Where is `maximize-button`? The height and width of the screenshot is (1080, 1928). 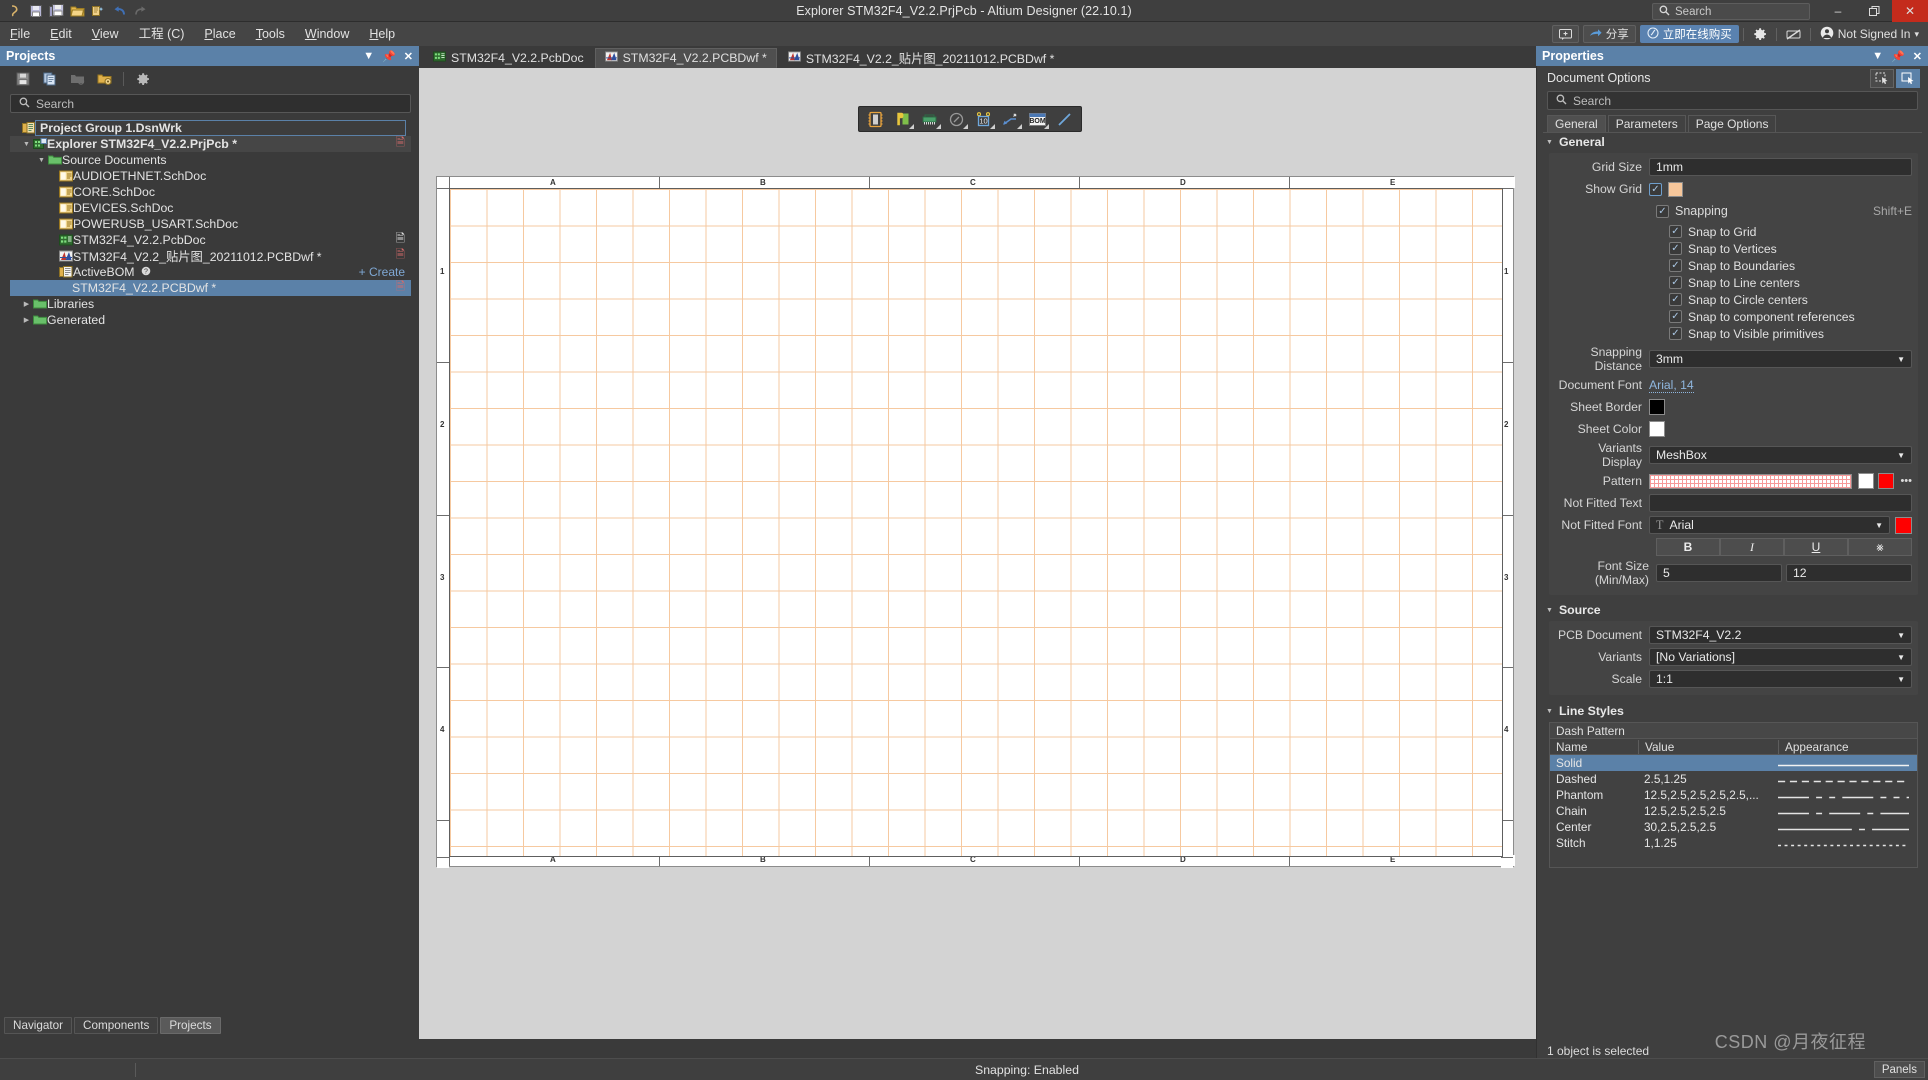 maximize-button is located at coordinates (1874, 11).